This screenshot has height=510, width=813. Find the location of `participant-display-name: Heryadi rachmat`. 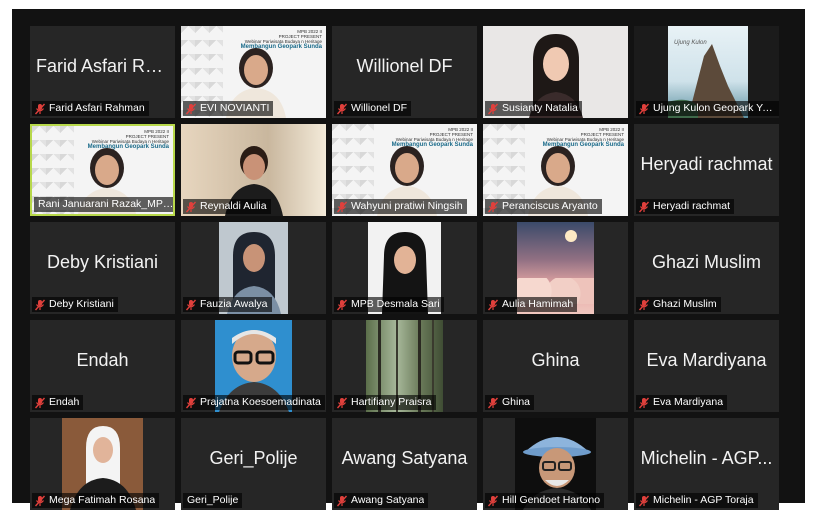

participant-display-name: Heryadi rachmat is located at coordinates (706, 164).